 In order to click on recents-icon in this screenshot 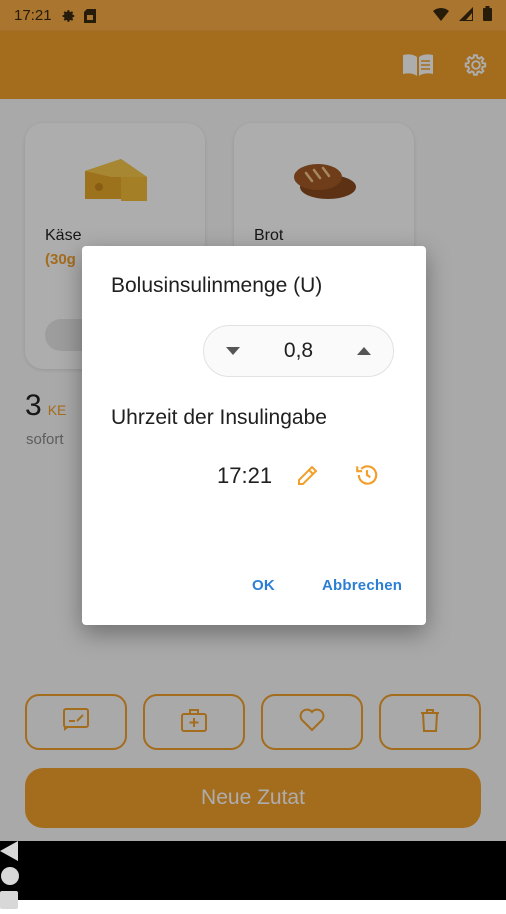, I will do `click(253, 902)`.